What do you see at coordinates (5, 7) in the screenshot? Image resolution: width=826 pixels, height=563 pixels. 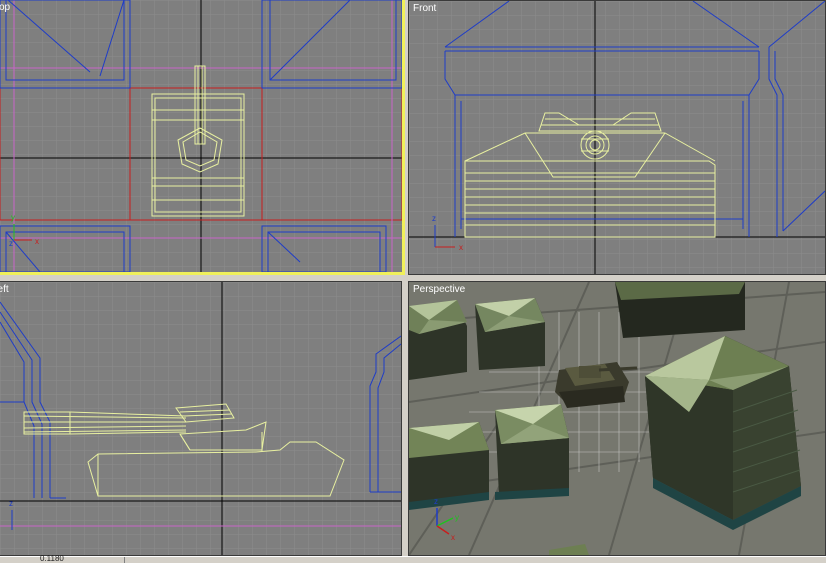 I see `viewport-label-top: Top` at bounding box center [5, 7].